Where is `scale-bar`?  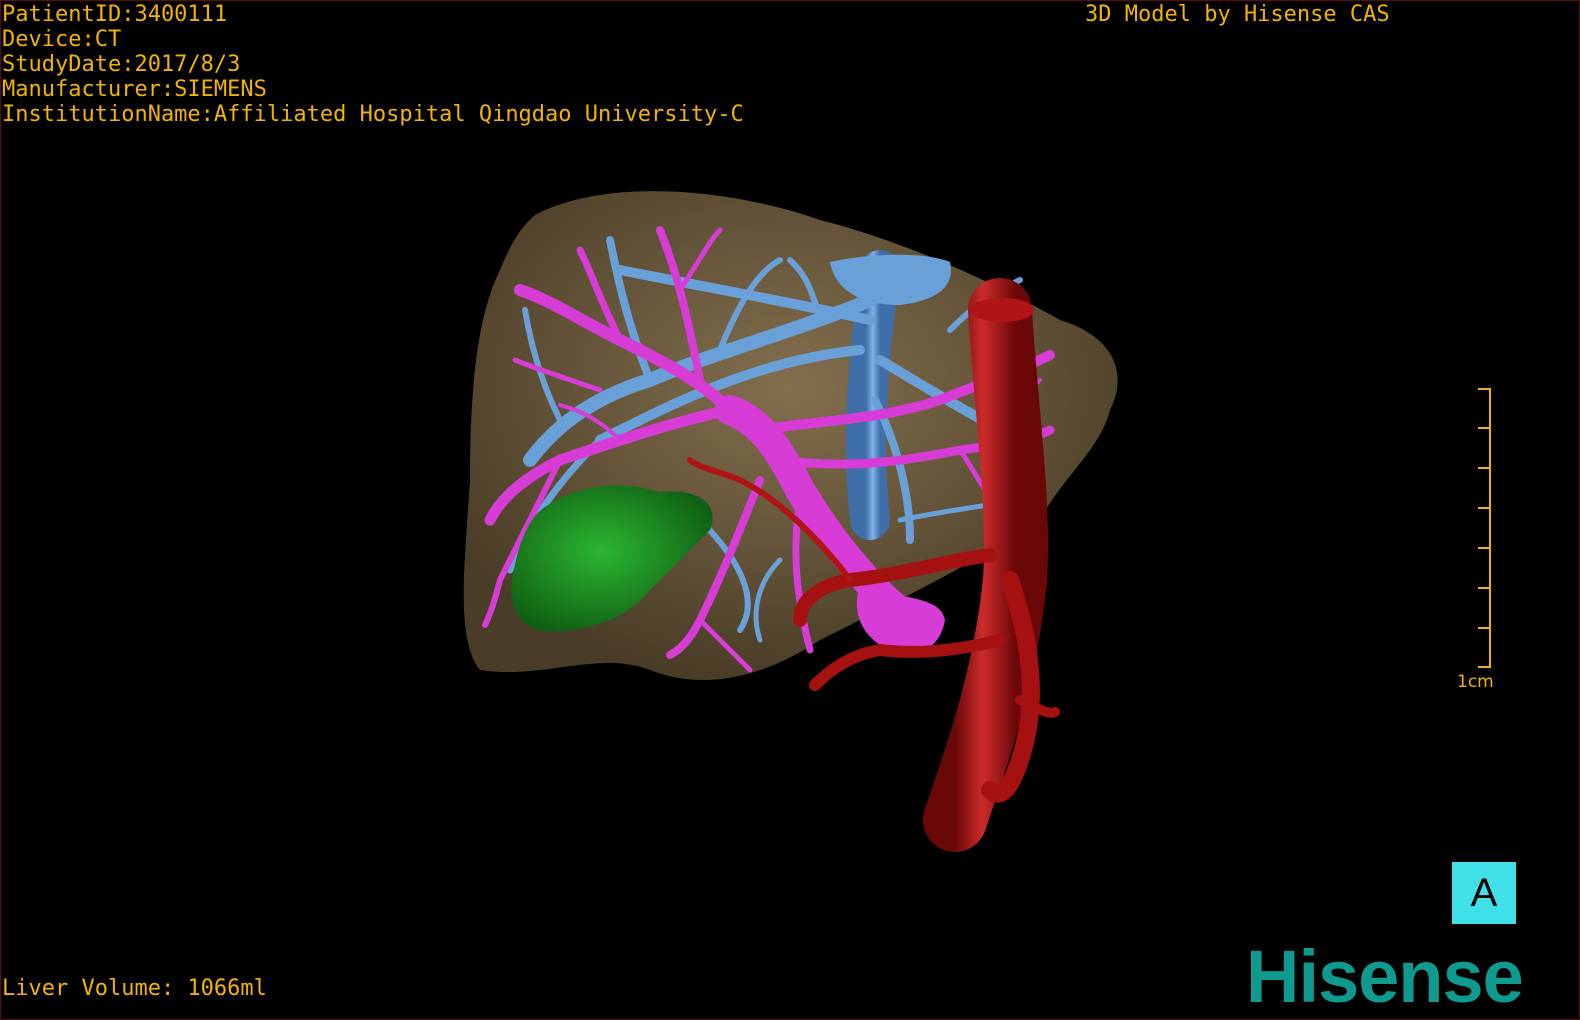
scale-bar is located at coordinates (1484, 528).